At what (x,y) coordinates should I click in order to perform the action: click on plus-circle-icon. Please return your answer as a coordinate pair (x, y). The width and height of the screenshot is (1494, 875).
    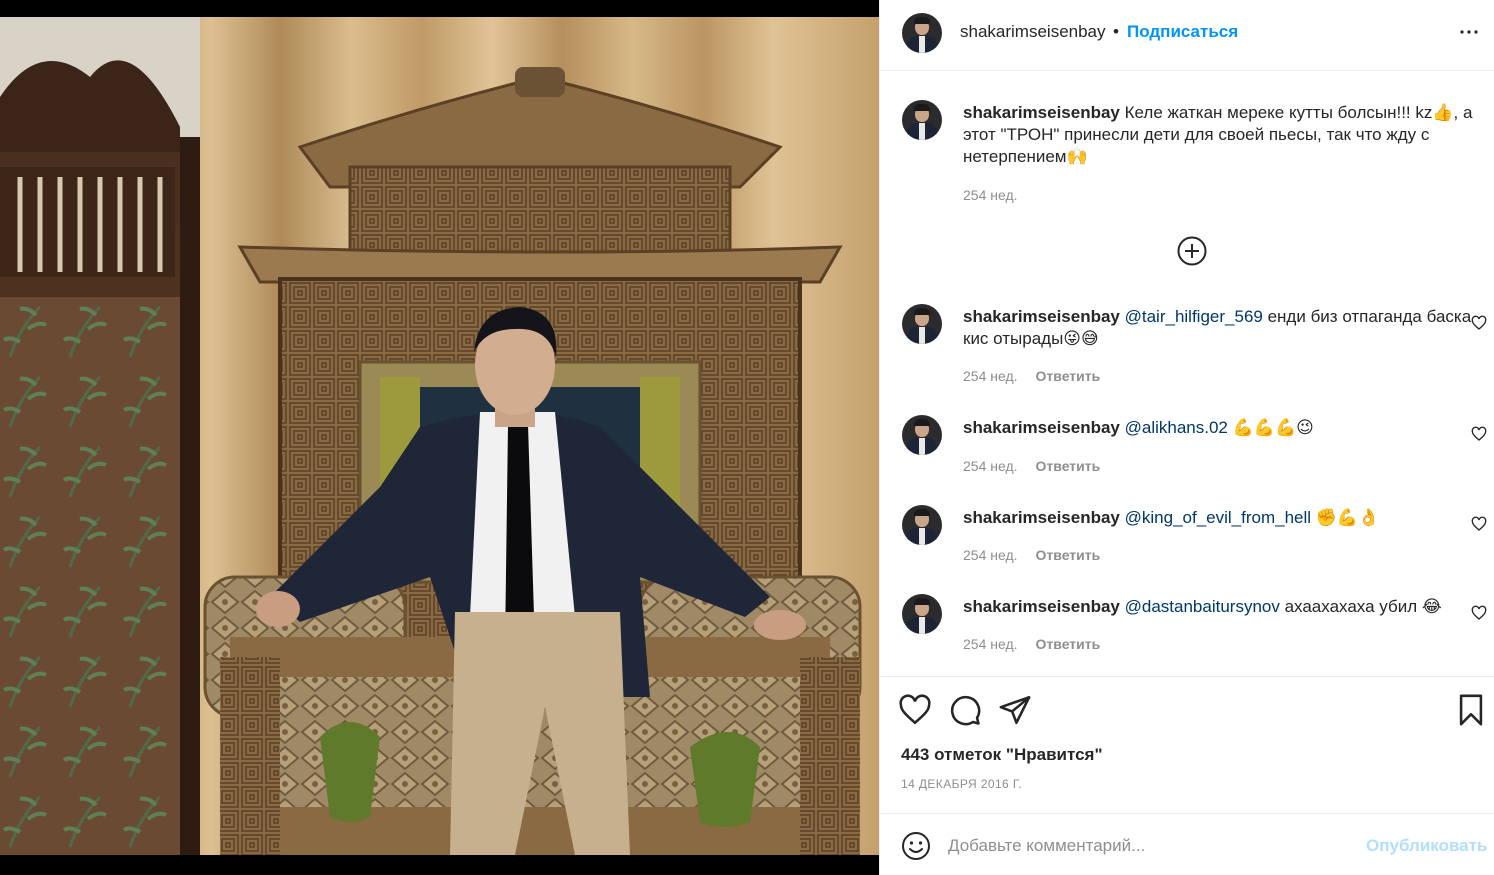
    Looking at the image, I should click on (1192, 251).